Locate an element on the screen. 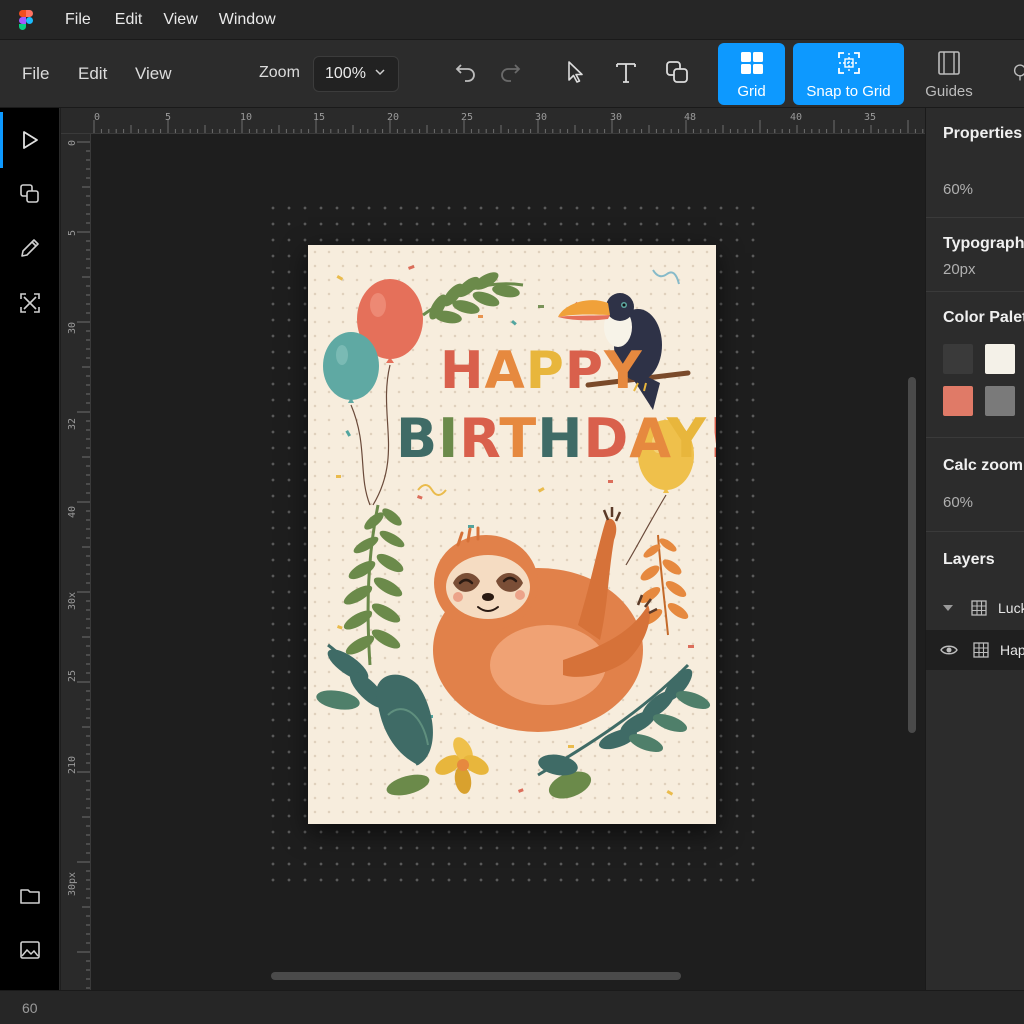 The image size is (1024, 1024). ruler-top: 0 5 10 15 20 25 30 30 48 40 35 is located at coordinates (493, 121).